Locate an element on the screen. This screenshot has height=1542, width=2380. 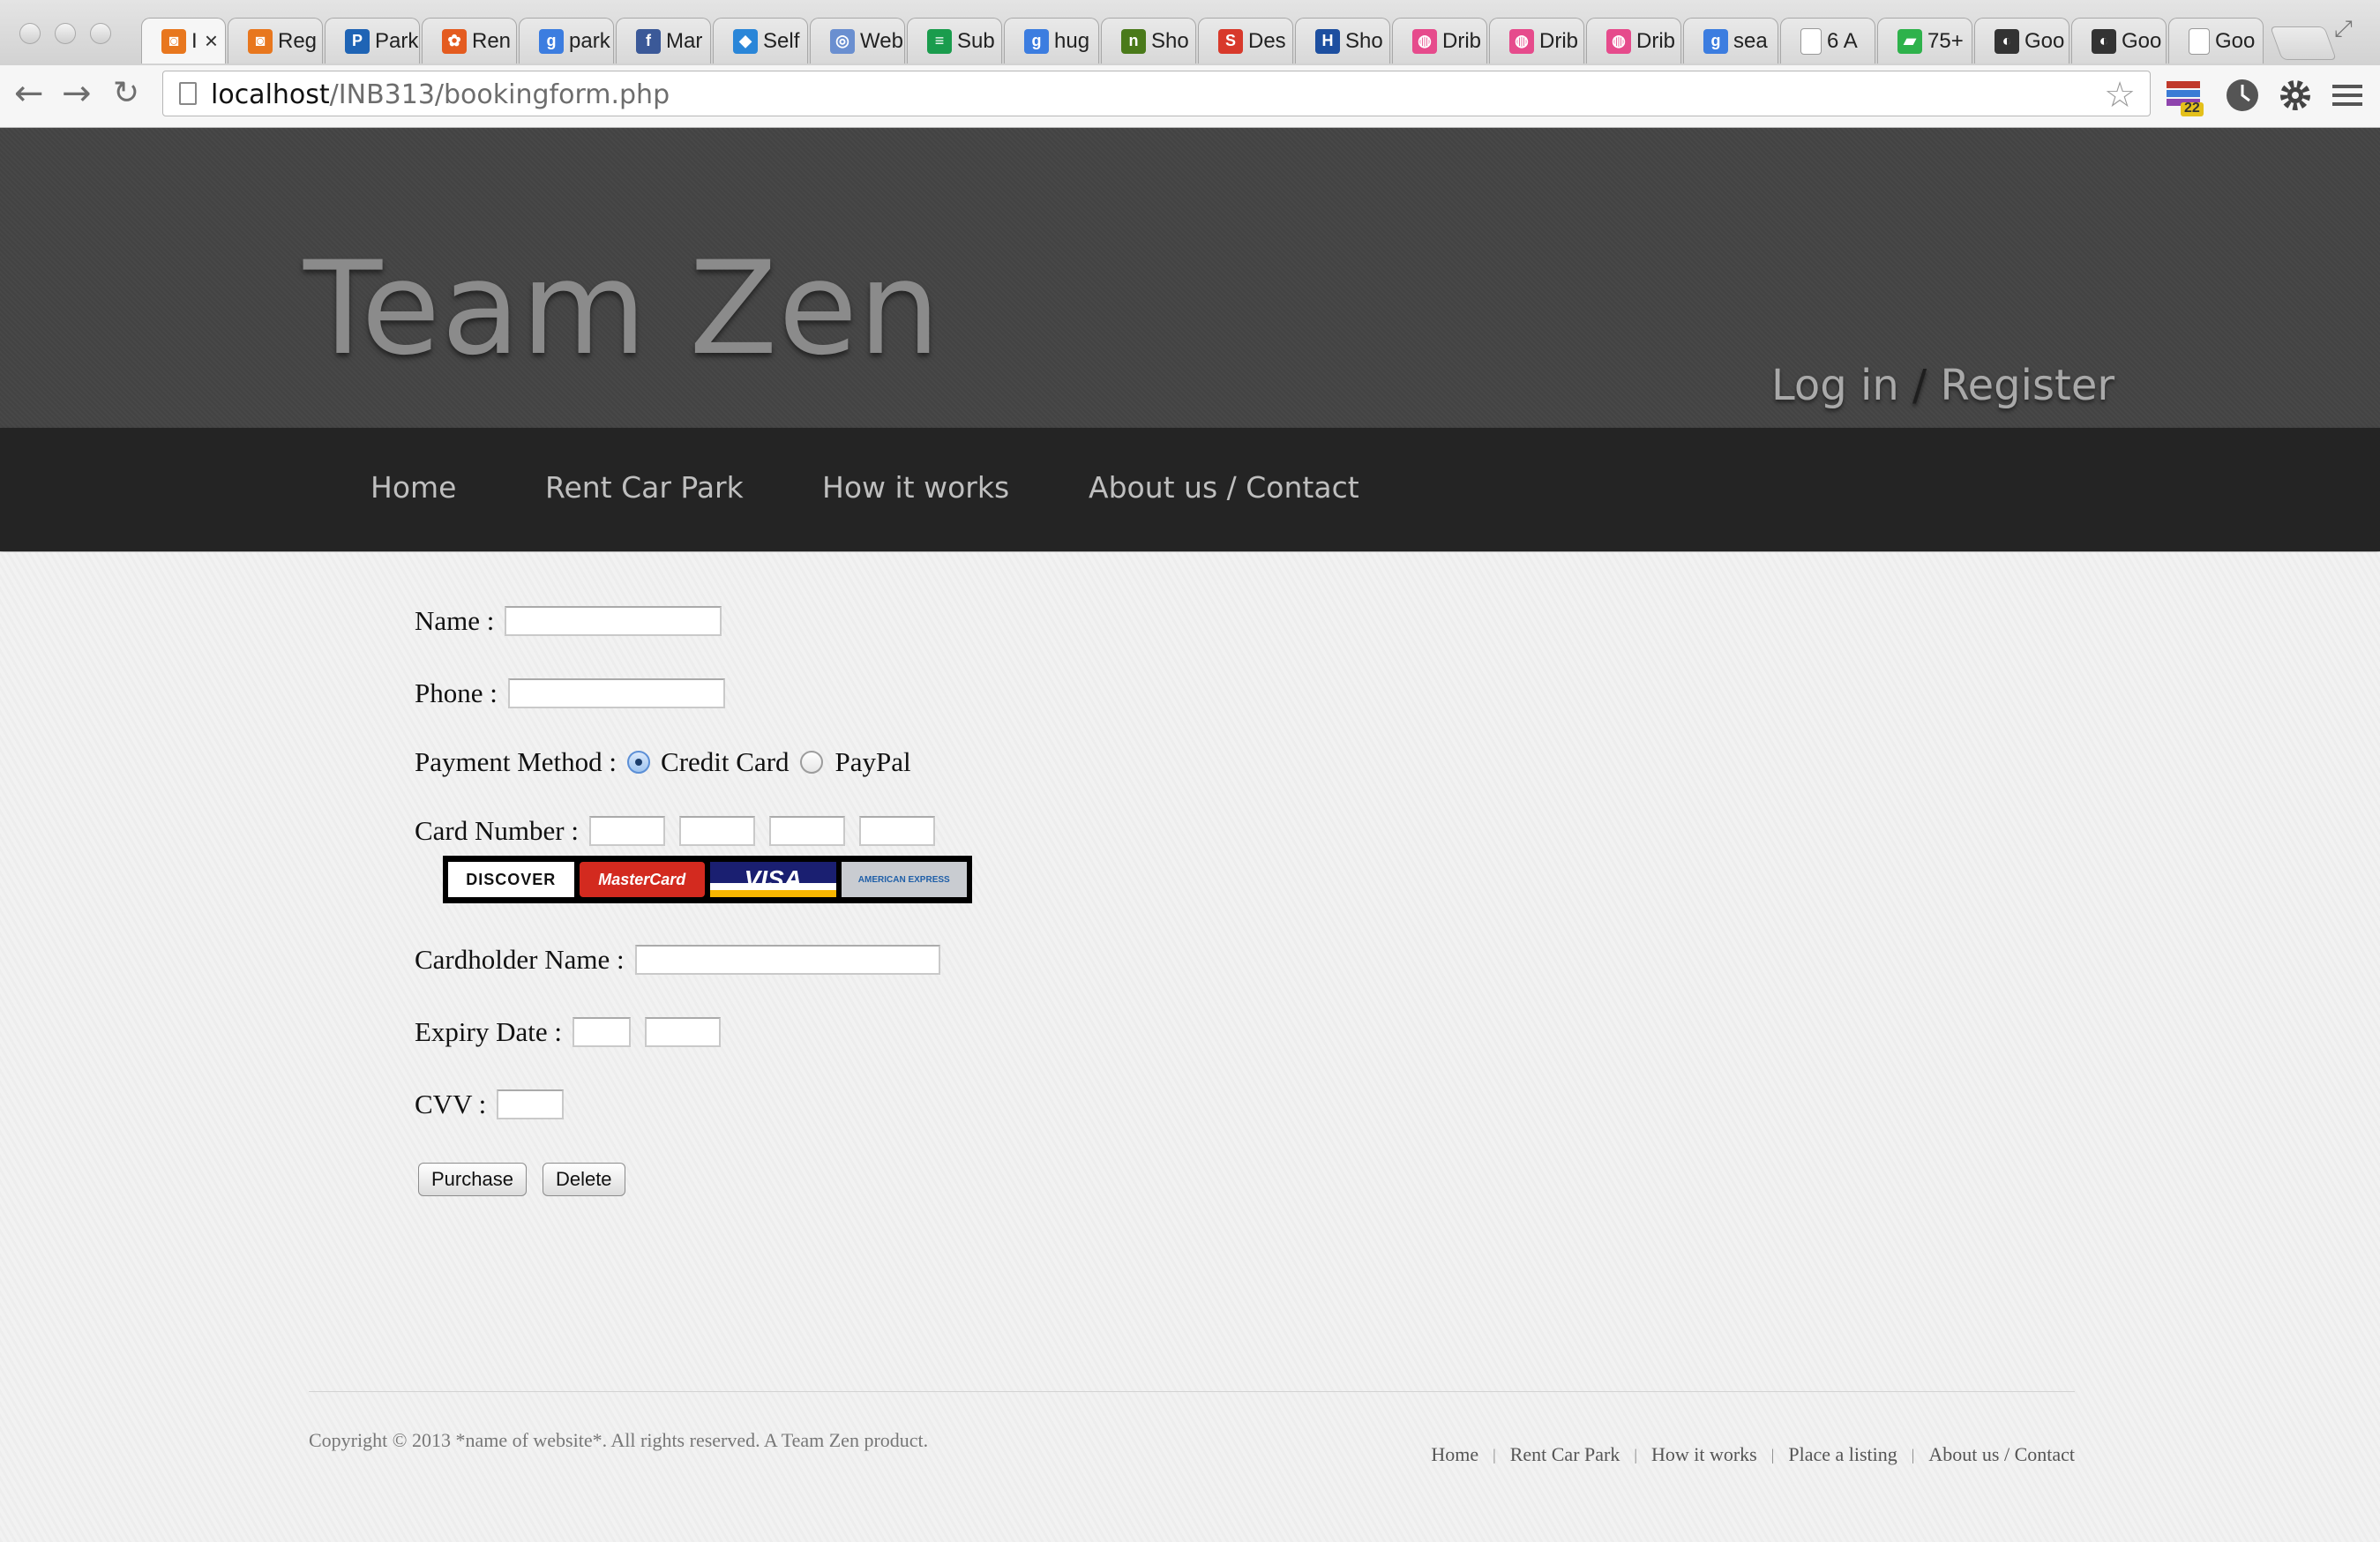
paypal-label: PayPal is located at coordinates (873, 762).